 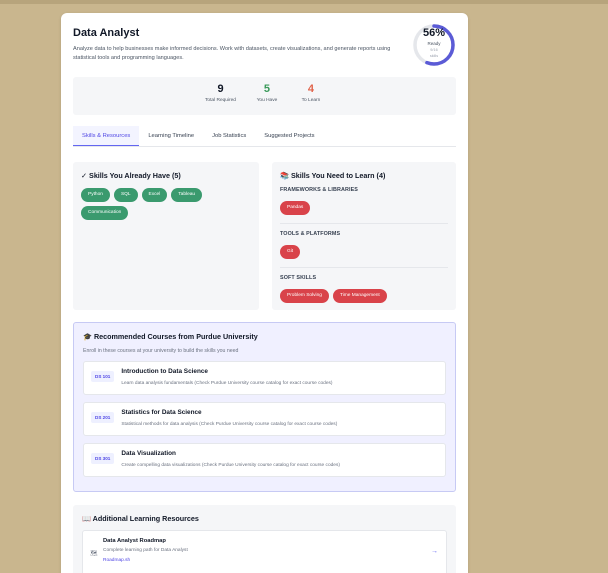 I want to click on readiness-unit: skills, so click(x=434, y=56).